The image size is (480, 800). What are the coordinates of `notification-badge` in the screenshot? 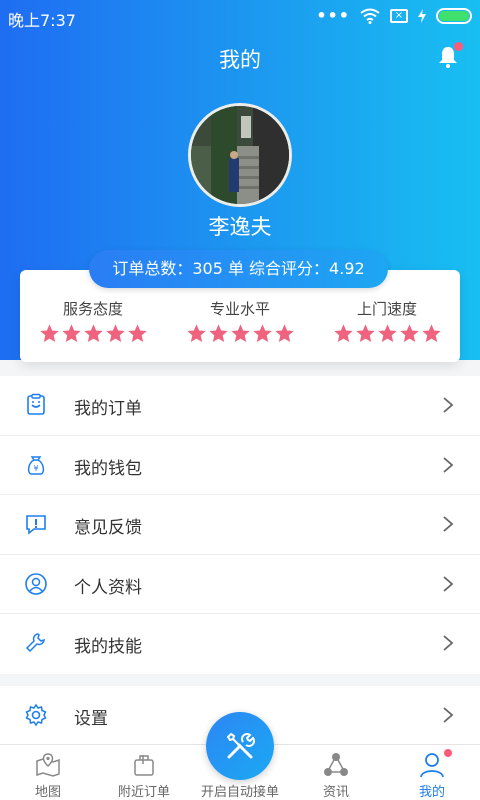 It's located at (458, 46).